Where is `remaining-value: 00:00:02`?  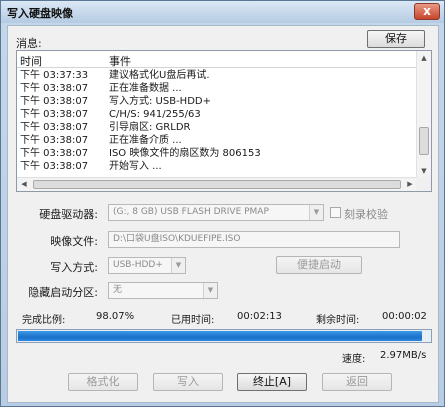
remaining-value: 00:00:02 is located at coordinates (404, 316).